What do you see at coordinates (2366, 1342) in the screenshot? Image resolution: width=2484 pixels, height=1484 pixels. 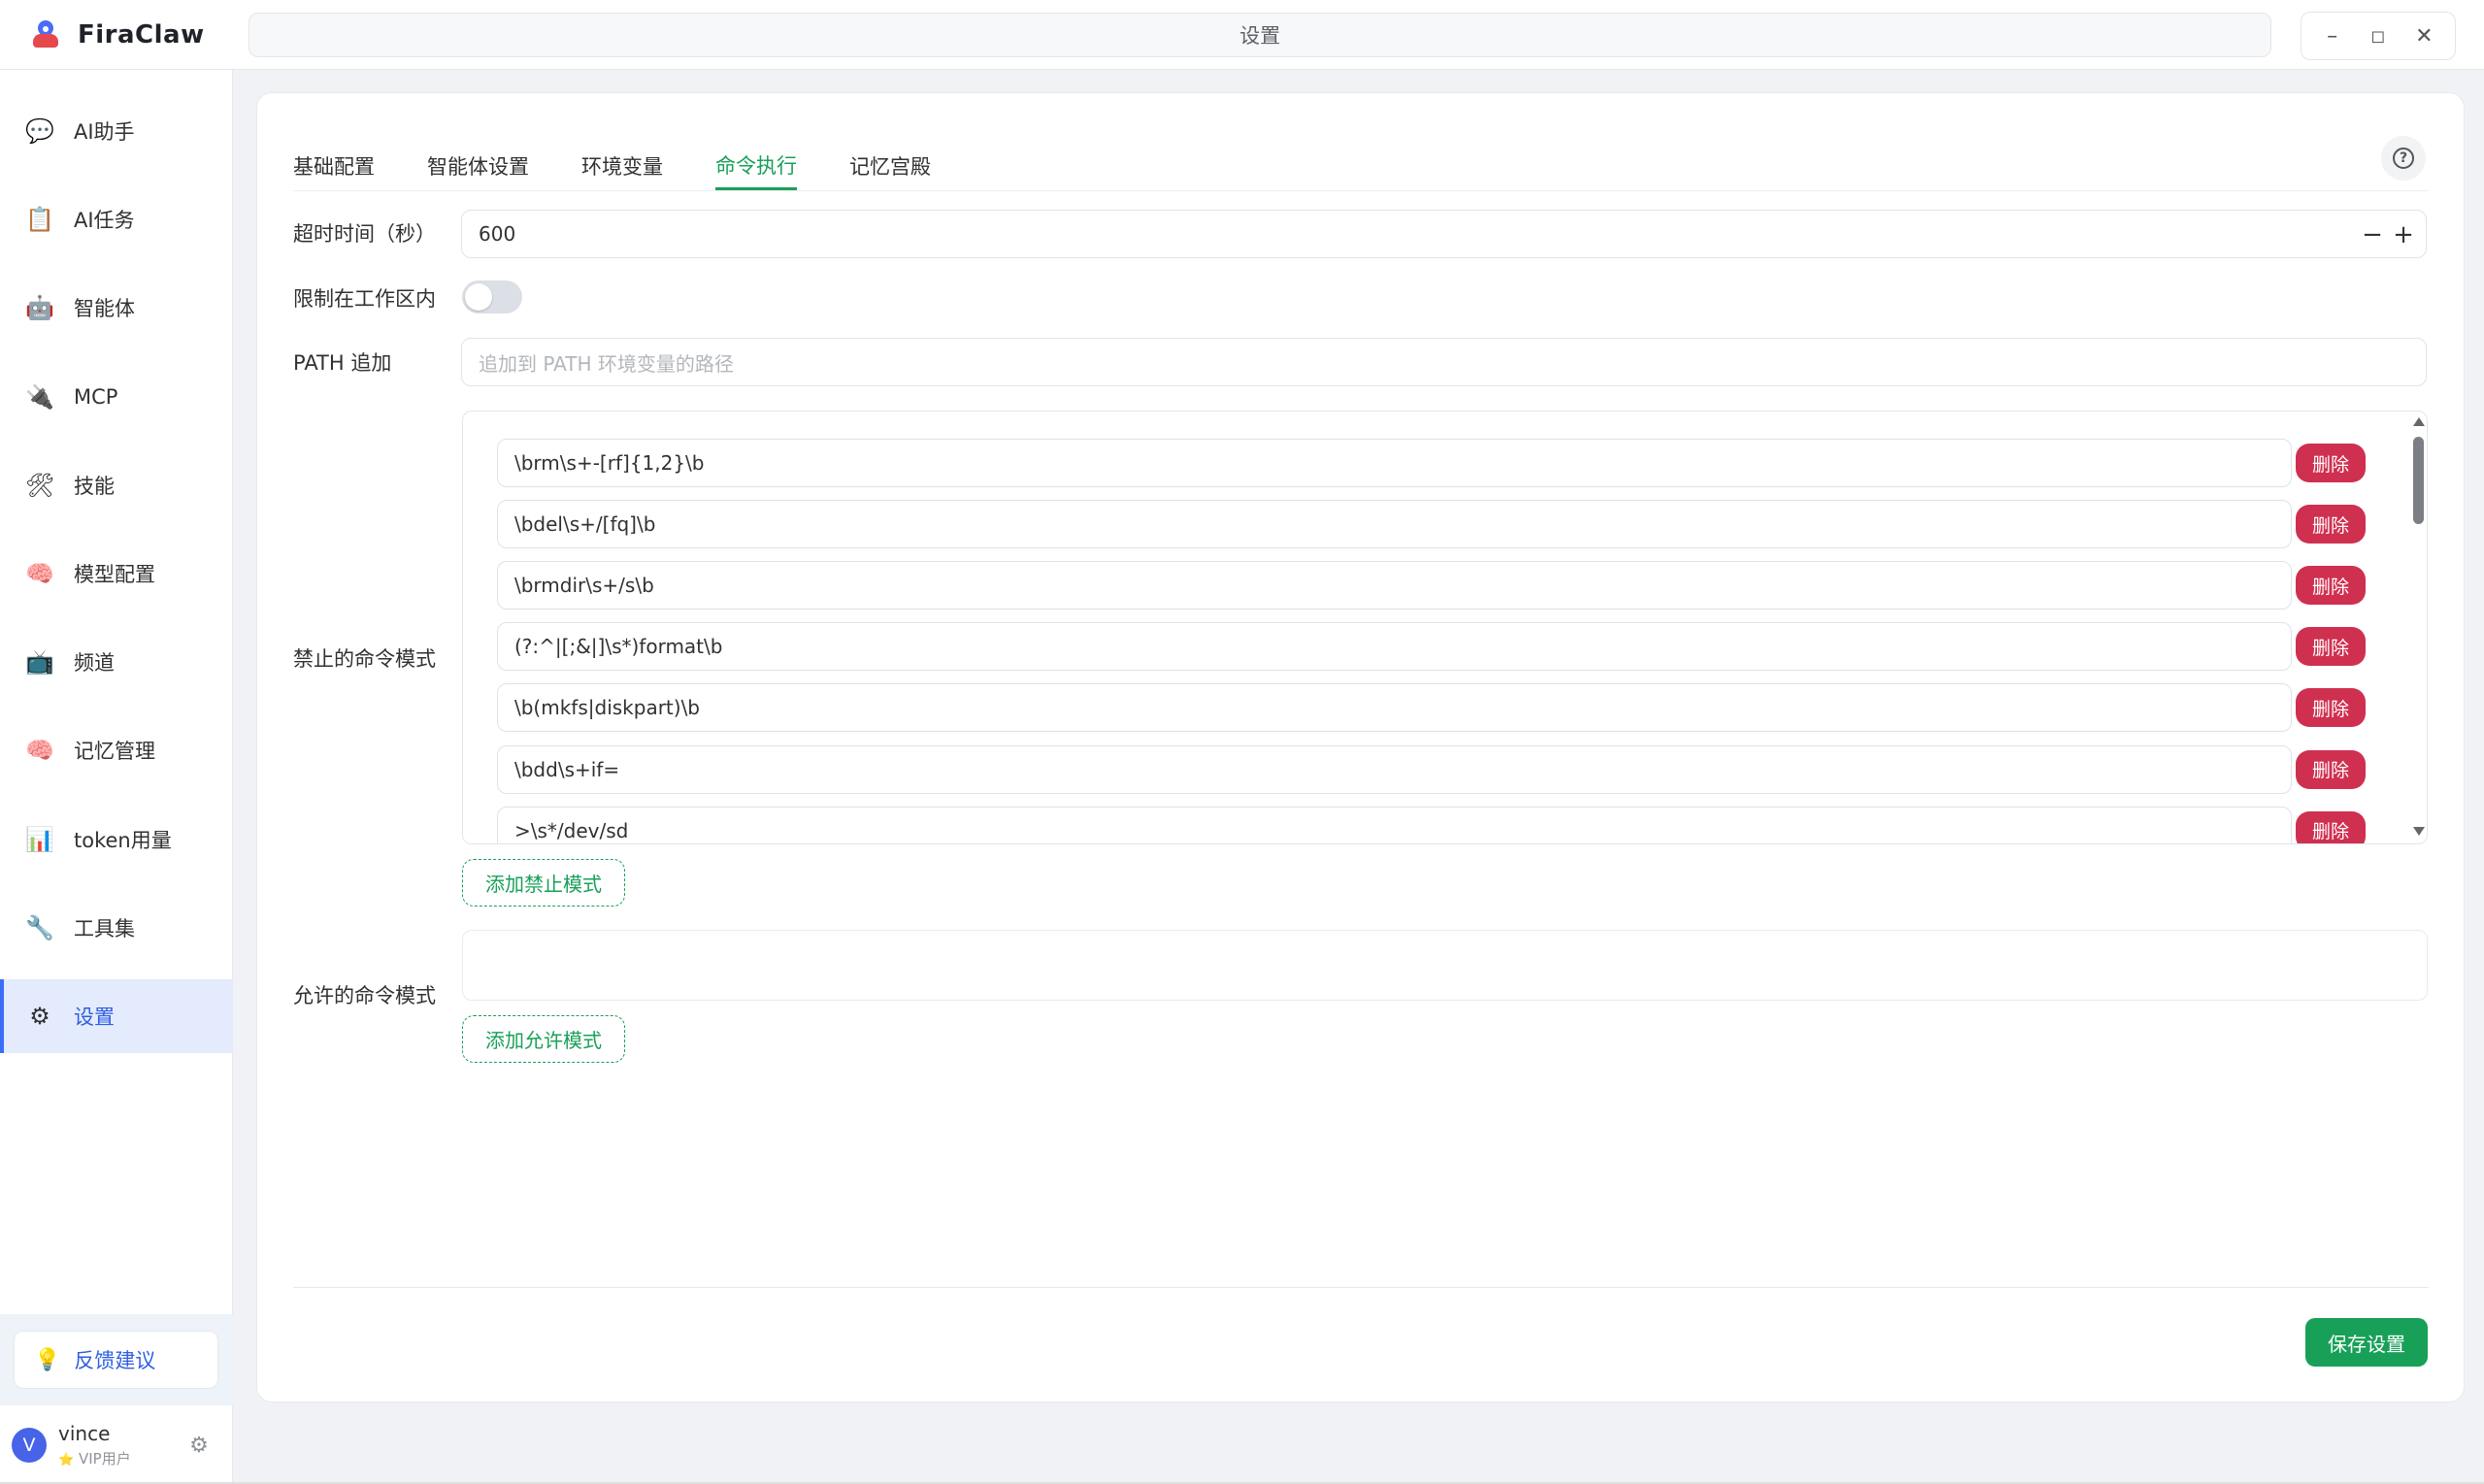 I see `save-settings-button: 保存设置` at bounding box center [2366, 1342].